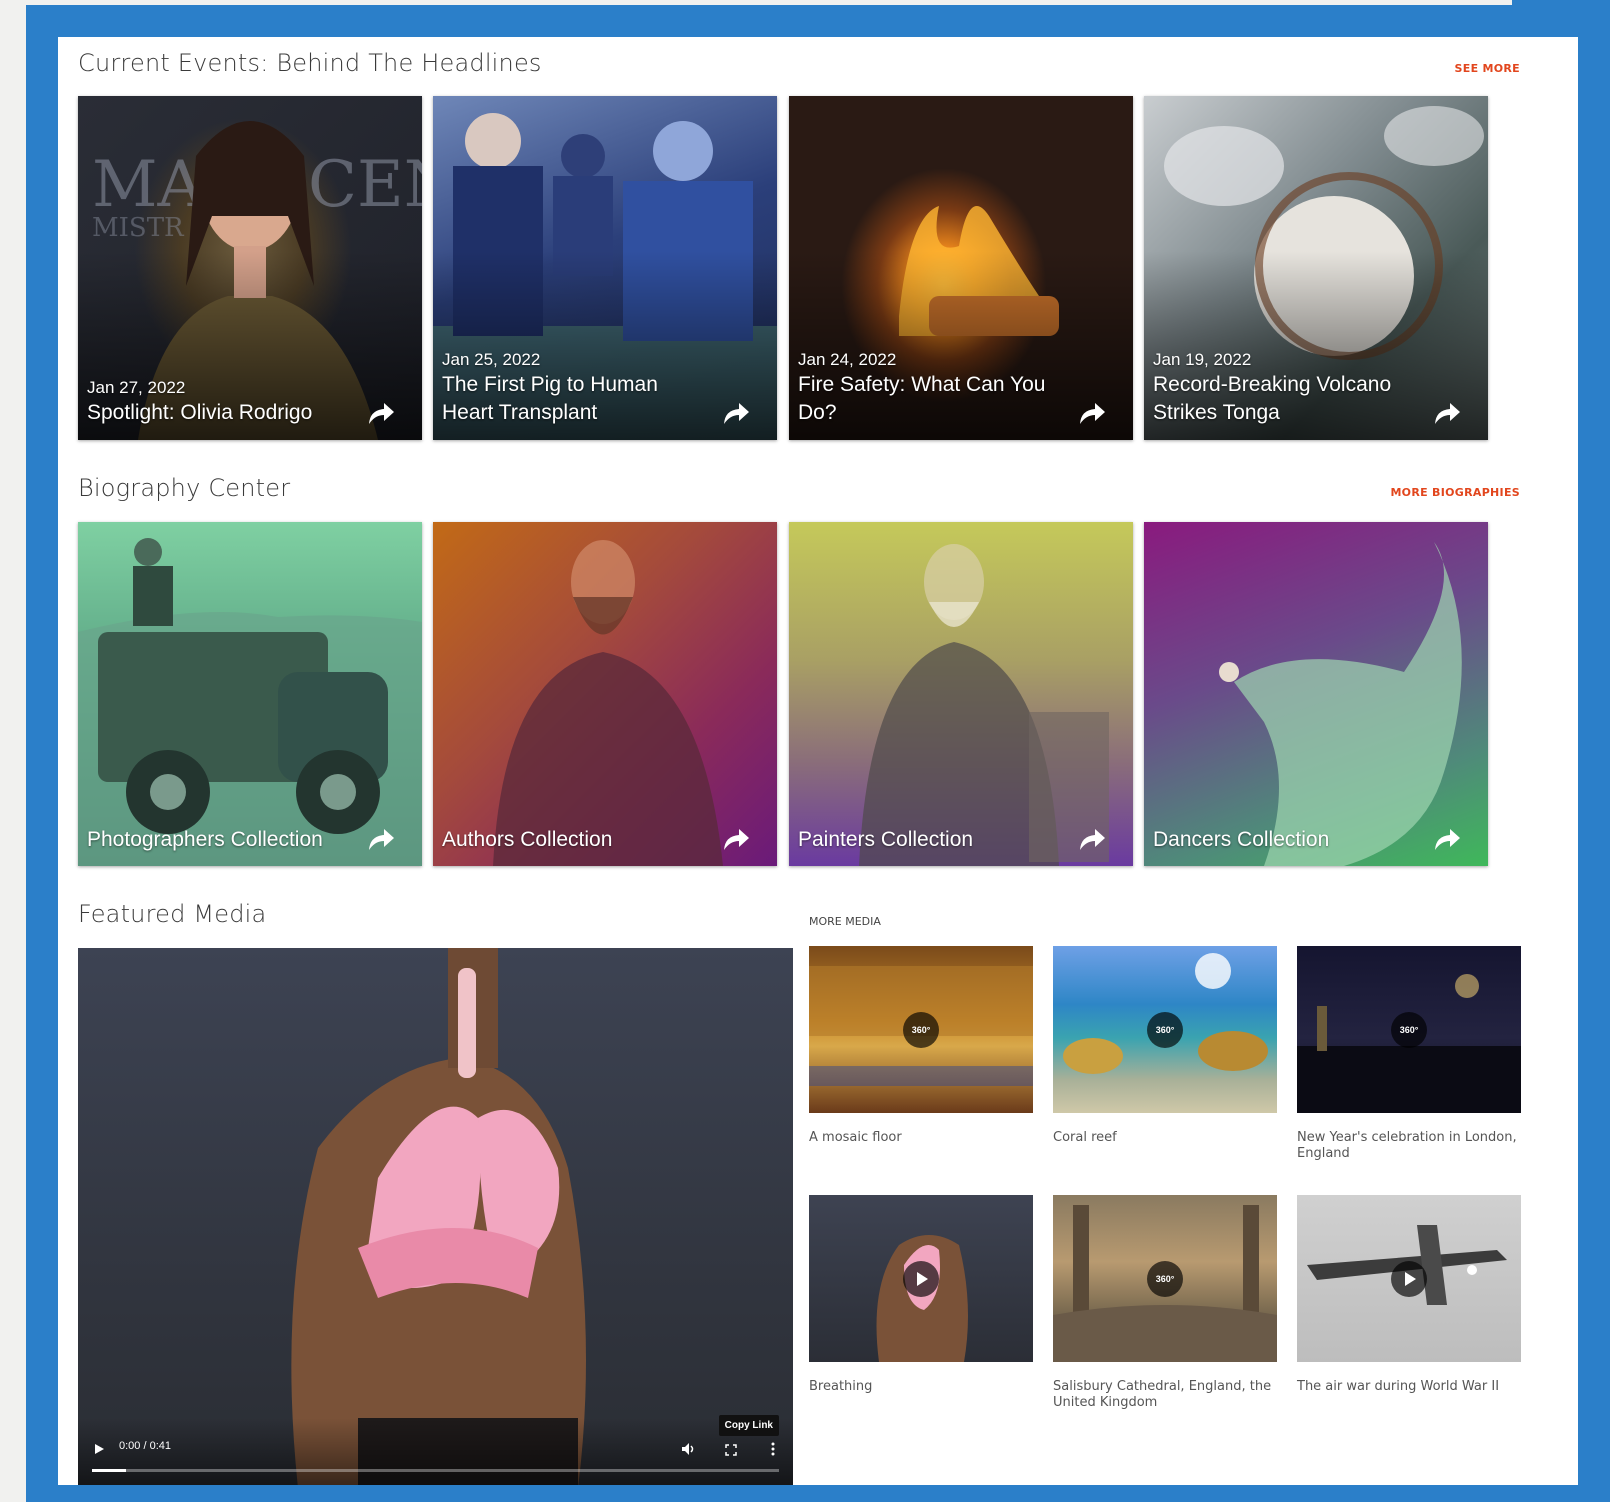 The image size is (1610, 1502). I want to click on news-date: Jan 19, 2022, so click(1202, 359).